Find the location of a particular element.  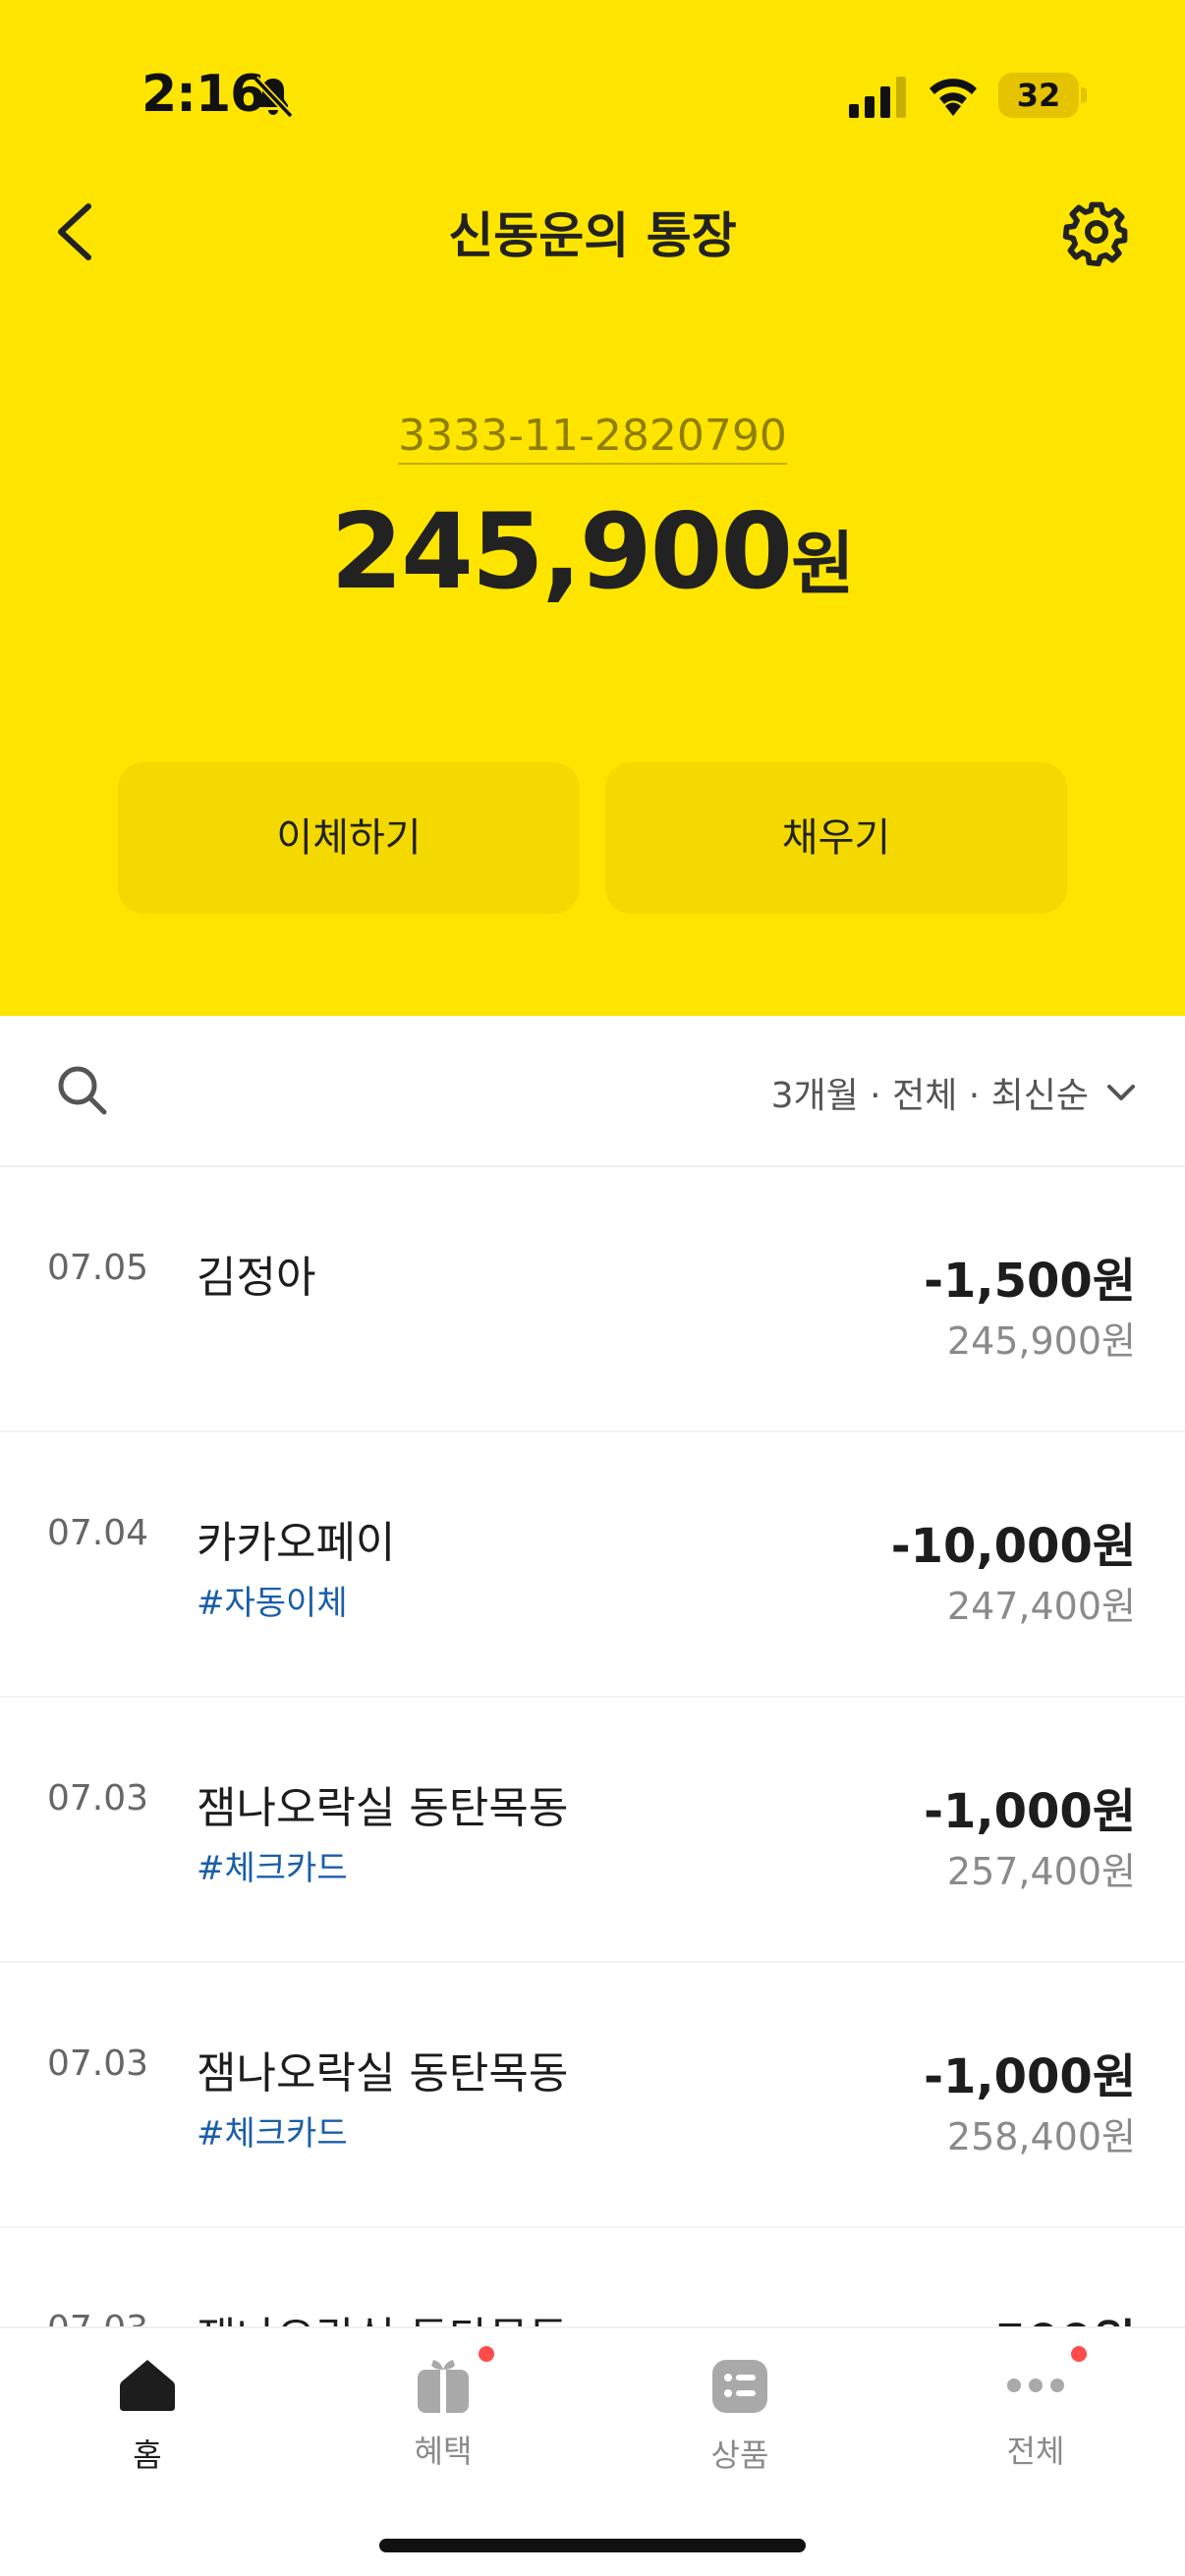

account-number: 3333-11-2820790 is located at coordinates (592, 438).